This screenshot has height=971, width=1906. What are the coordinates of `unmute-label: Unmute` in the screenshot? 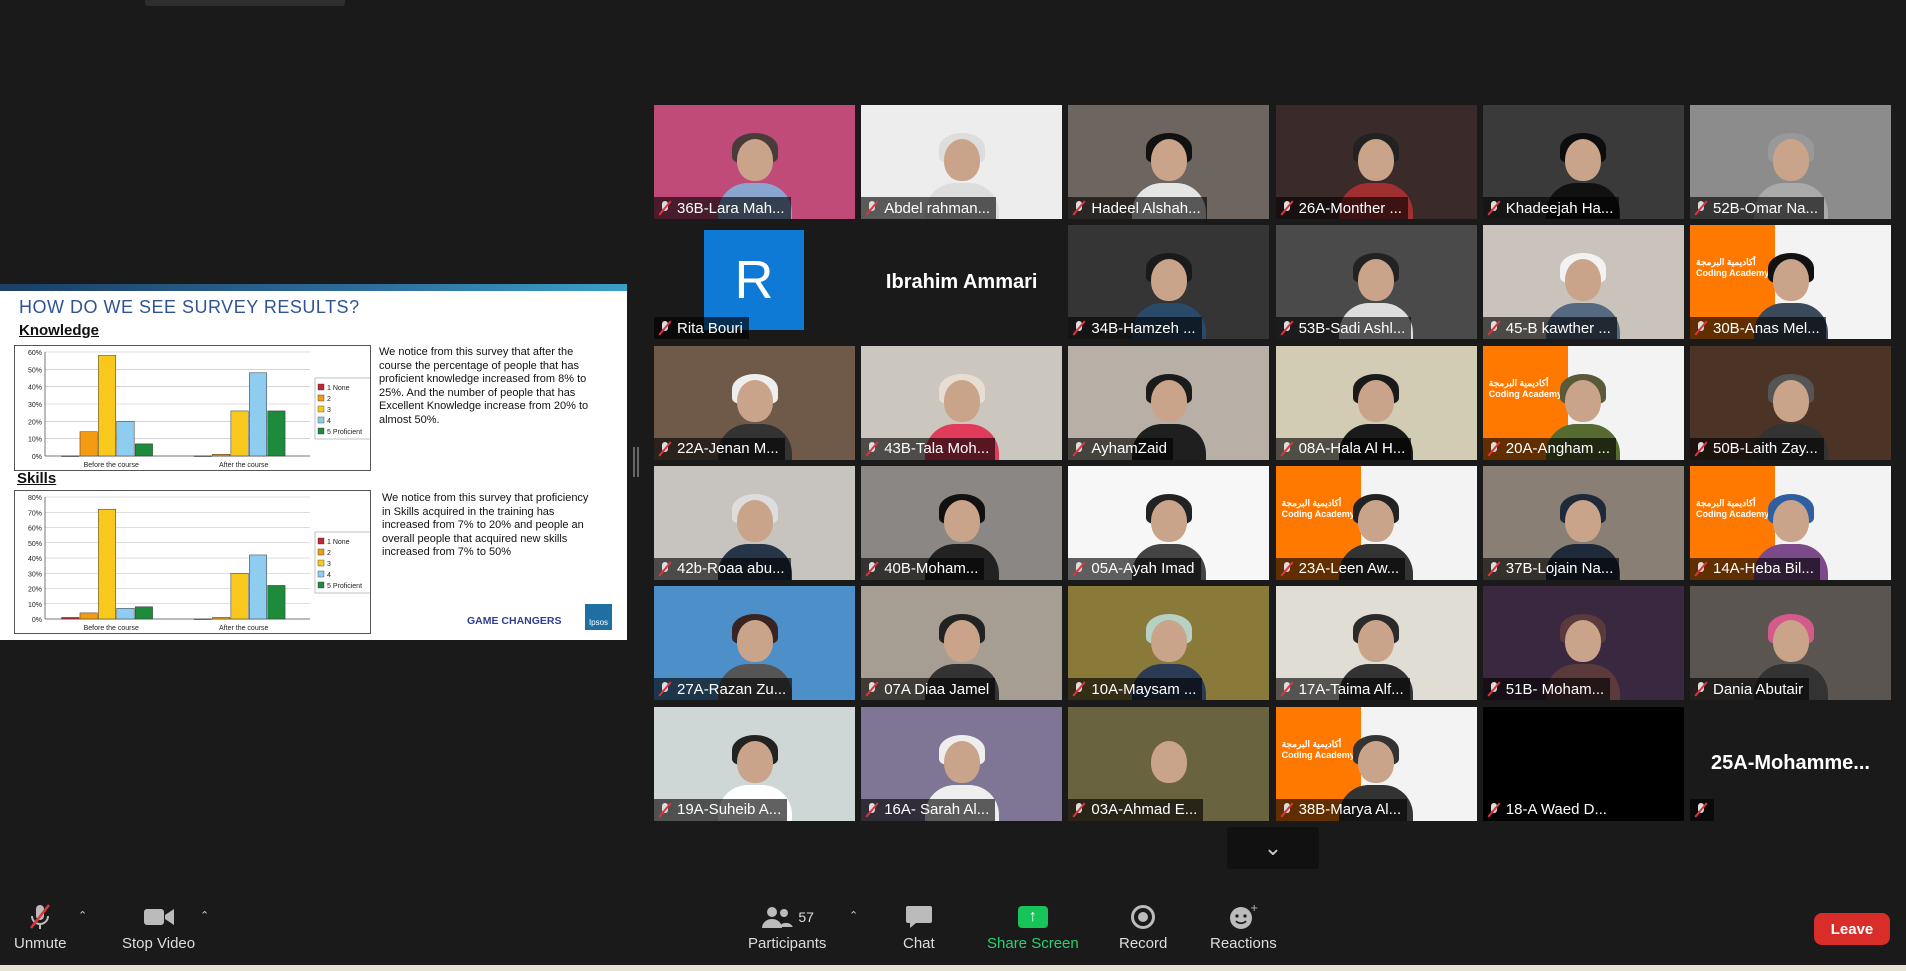 It's located at (40, 943).